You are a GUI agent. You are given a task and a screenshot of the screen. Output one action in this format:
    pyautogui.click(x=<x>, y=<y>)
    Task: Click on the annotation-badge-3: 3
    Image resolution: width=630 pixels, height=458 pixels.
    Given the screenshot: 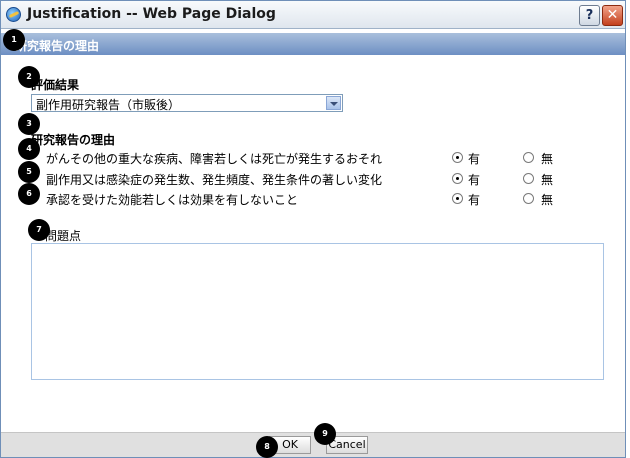 What is the action you would take?
    pyautogui.click(x=29, y=124)
    